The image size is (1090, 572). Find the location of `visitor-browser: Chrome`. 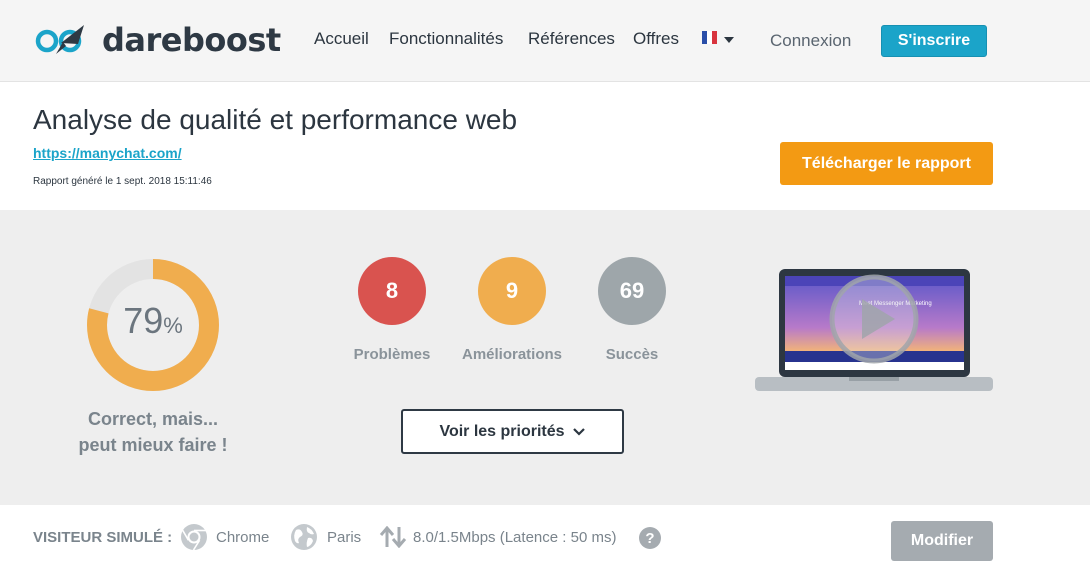

visitor-browser: Chrome is located at coordinates (243, 537).